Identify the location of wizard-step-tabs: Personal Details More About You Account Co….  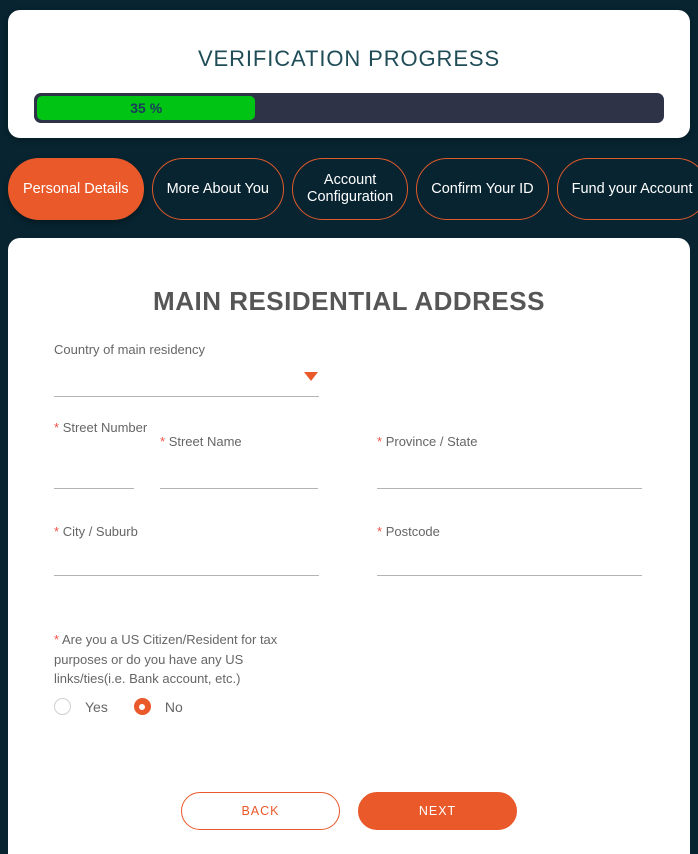
(353, 189).